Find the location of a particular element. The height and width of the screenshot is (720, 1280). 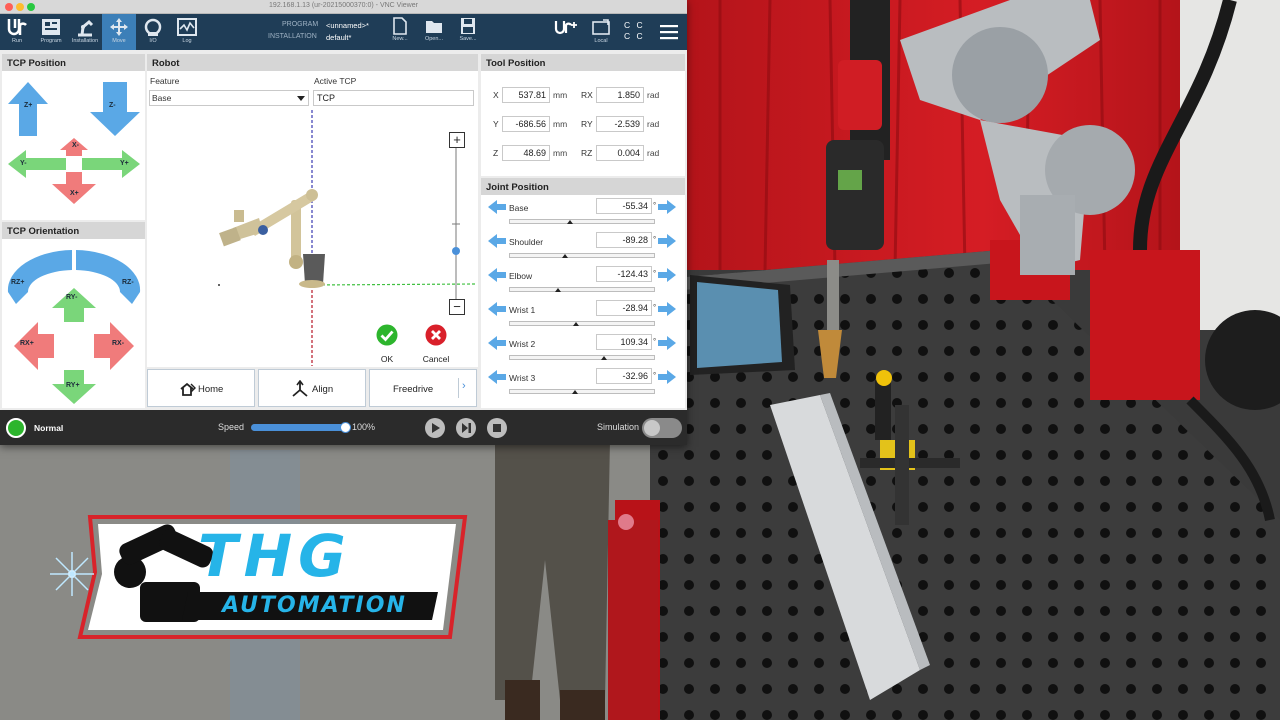

joint-value-field: -32.96 is located at coordinates (624, 376).